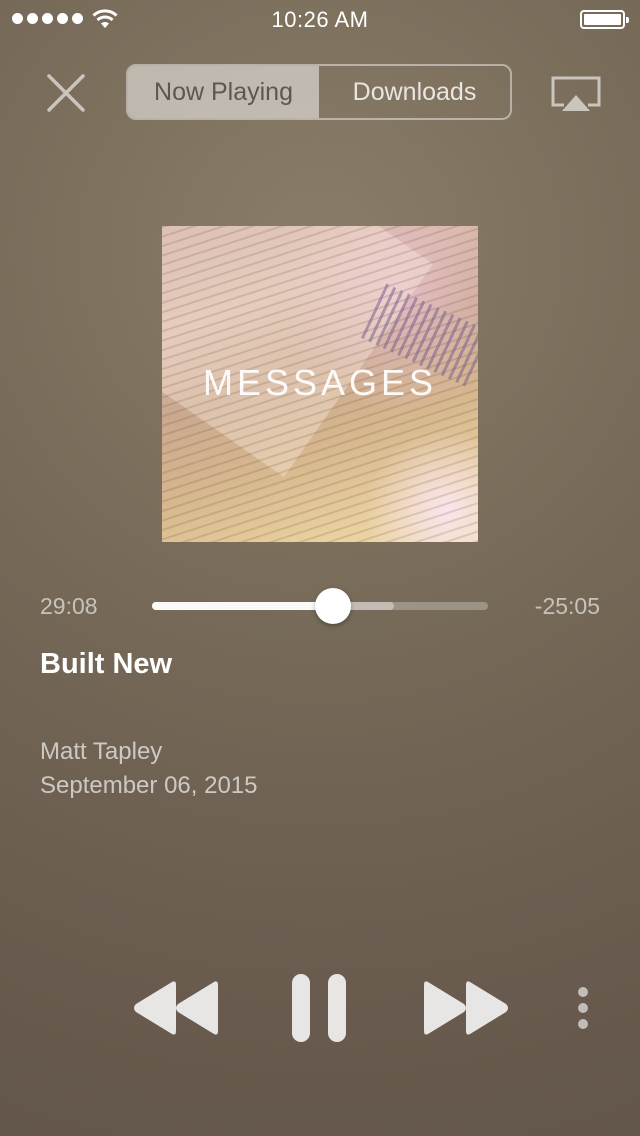 The height and width of the screenshot is (1136, 640). I want to click on progress-knob, so click(333, 606).